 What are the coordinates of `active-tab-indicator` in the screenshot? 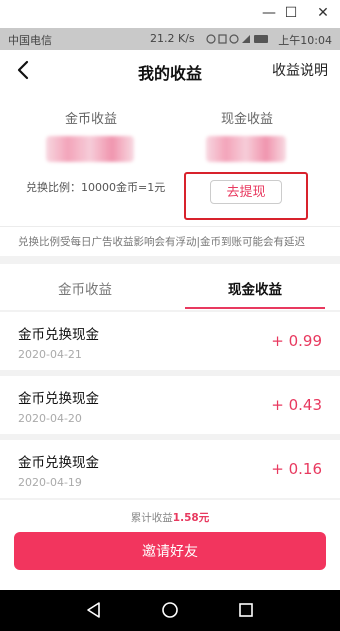 It's located at (255, 308).